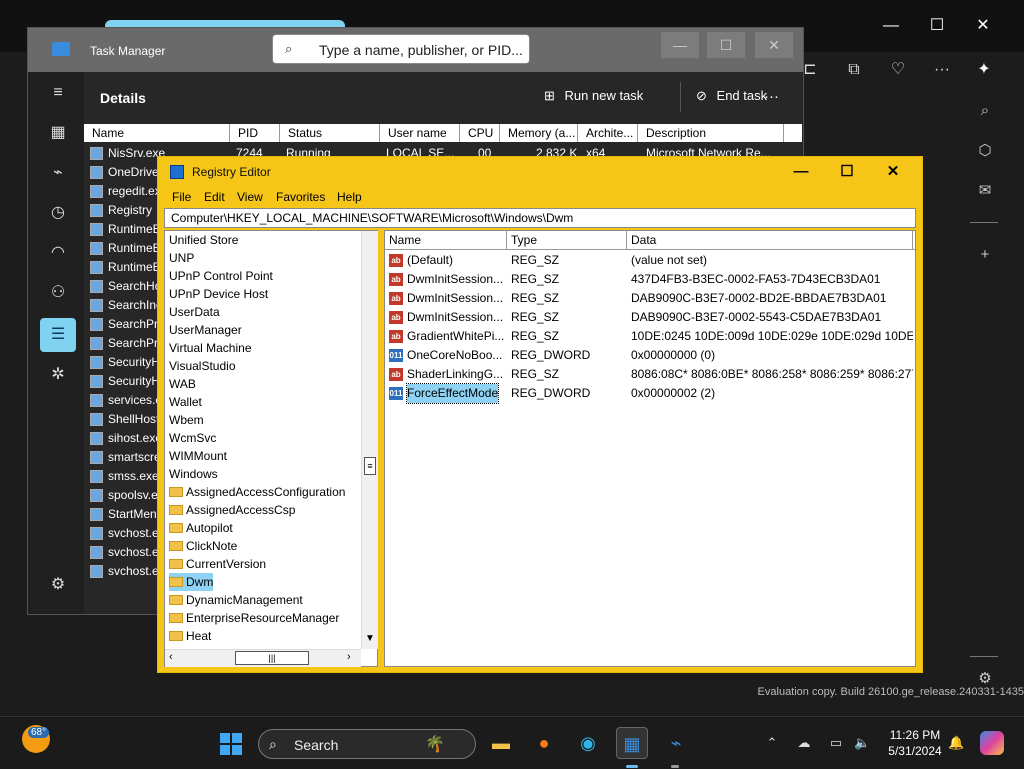 This screenshot has height=769, width=1024. Describe the element at coordinates (862, 743) in the screenshot. I see `volume-icon: 🔈` at that location.